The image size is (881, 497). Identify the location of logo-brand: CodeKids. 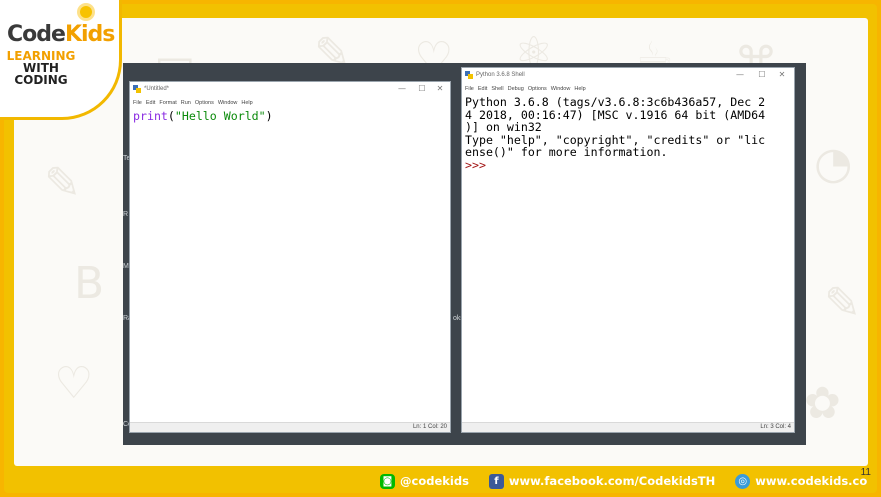
(61, 34).